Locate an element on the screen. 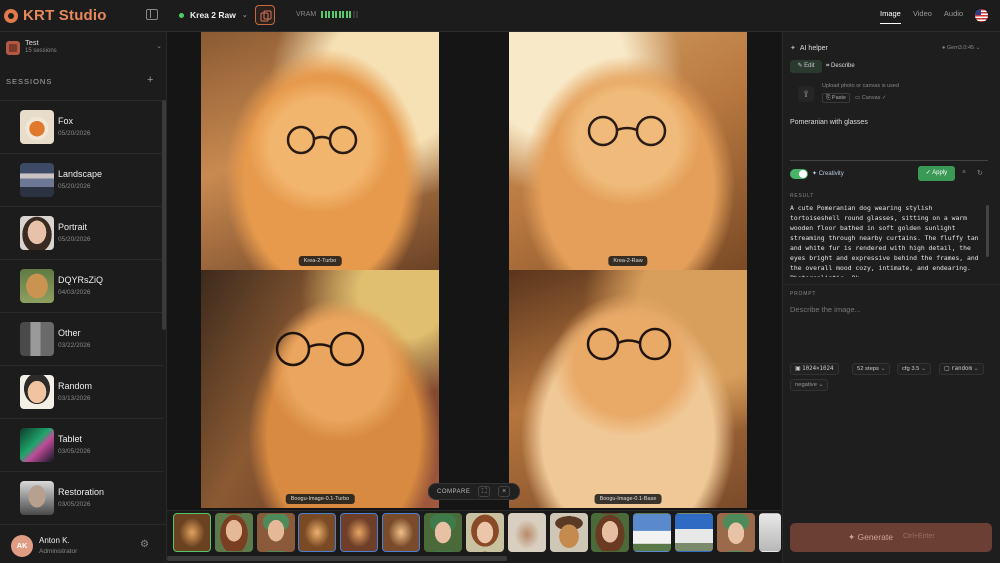  ai-model-name: Gem3.0:45 is located at coordinates (960, 48).